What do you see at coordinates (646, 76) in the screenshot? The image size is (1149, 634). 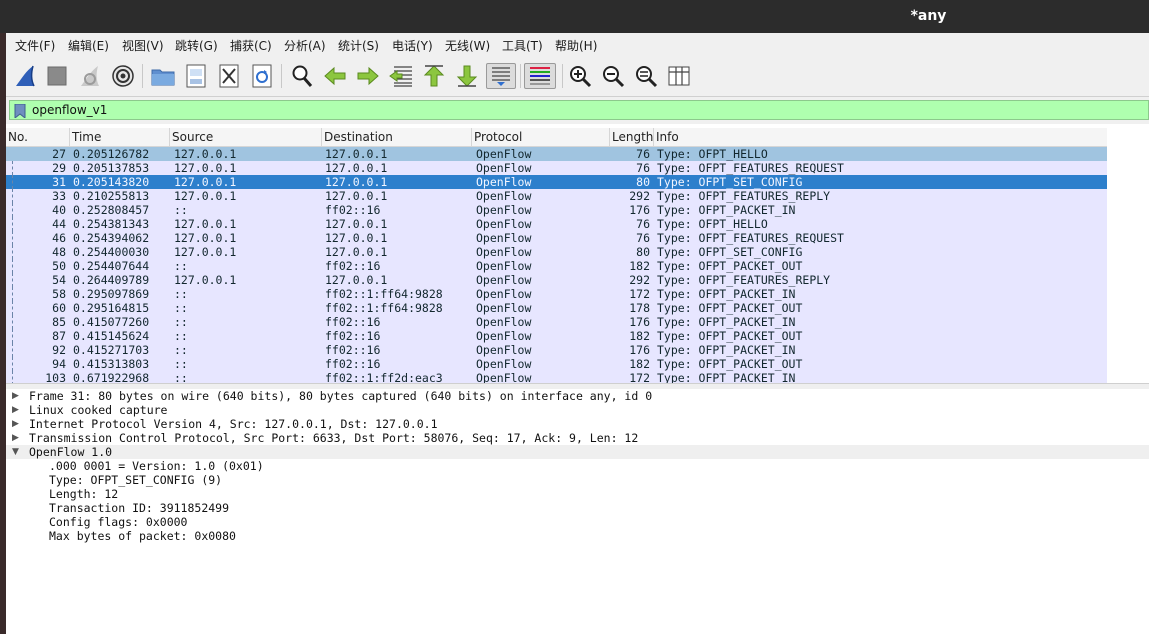 I see `zoom-normal-icon` at bounding box center [646, 76].